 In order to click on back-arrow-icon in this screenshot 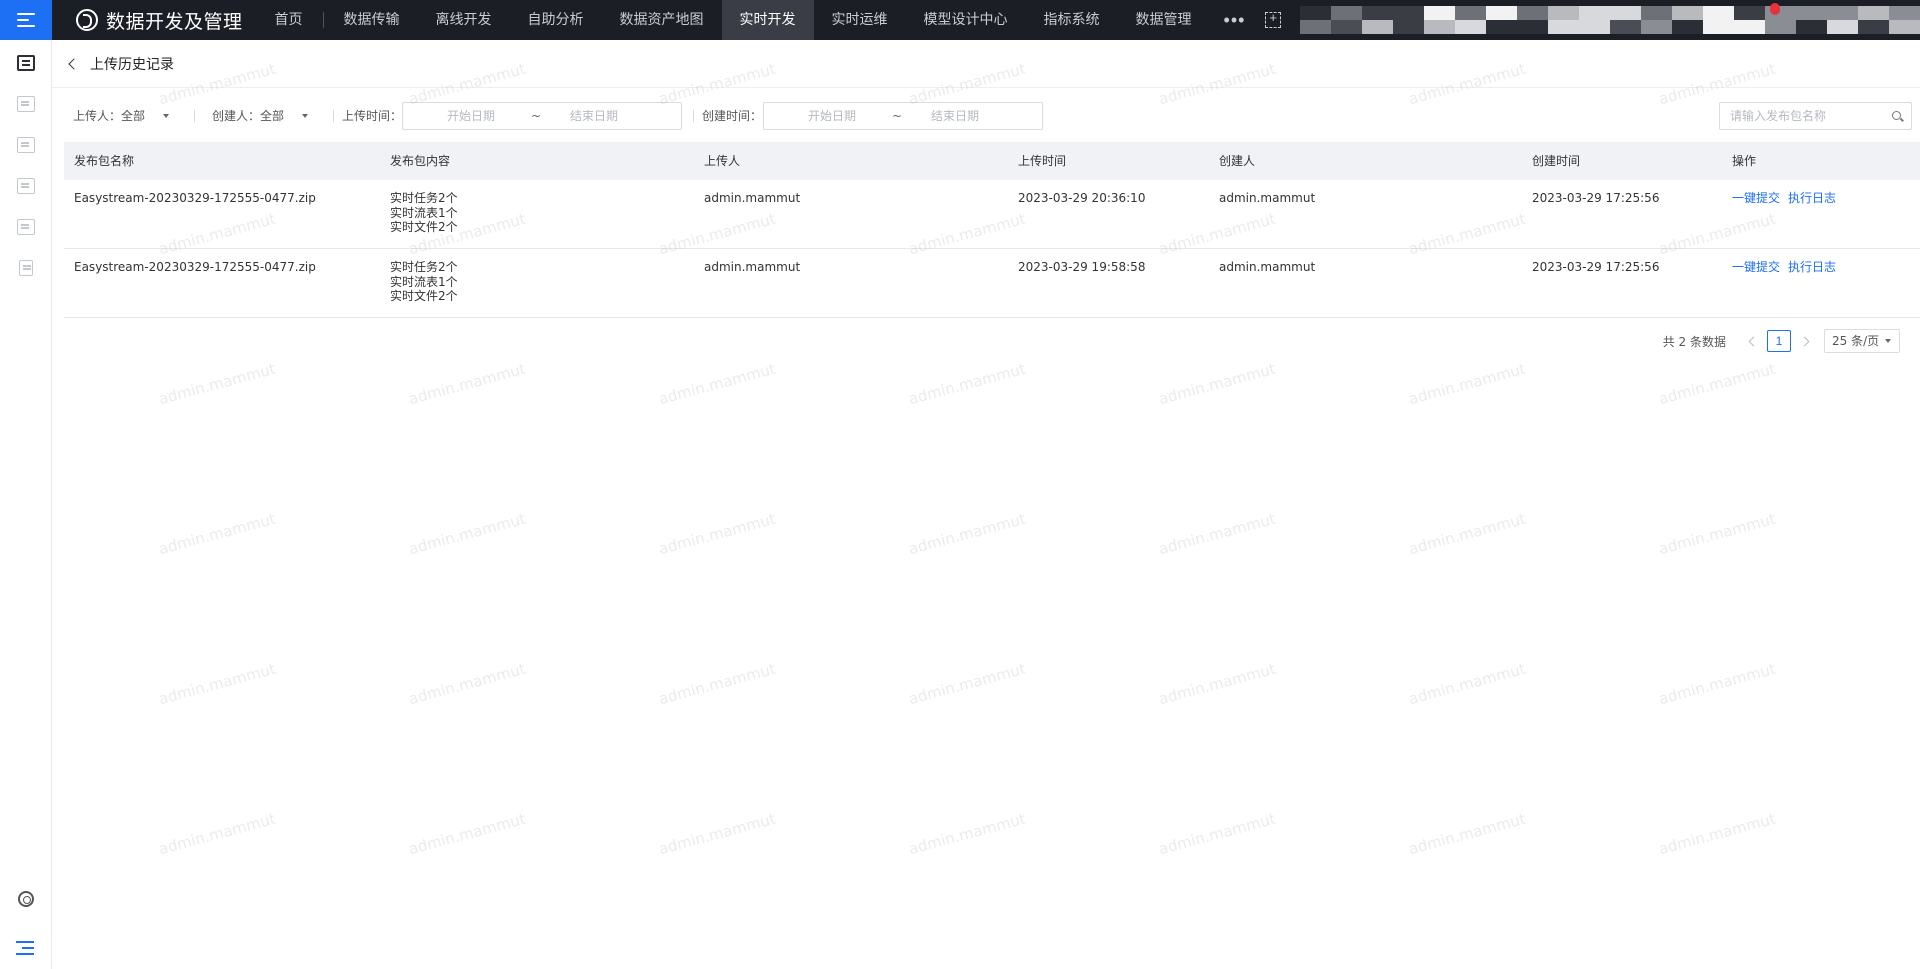, I will do `click(74, 63)`.